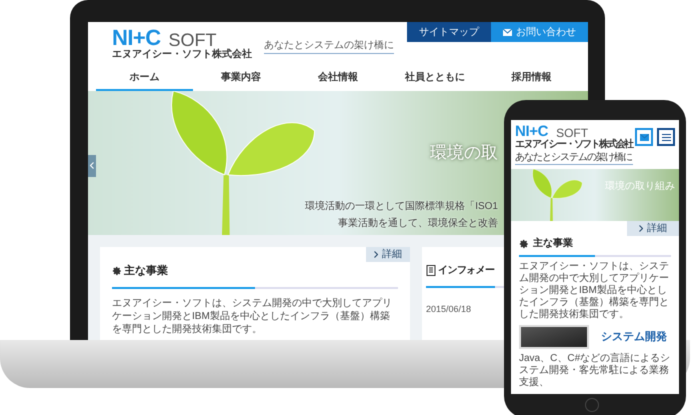 The height and width of the screenshot is (415, 700). What do you see at coordinates (449, 309) in the screenshot?
I see `news-date: 2015/06/18` at bounding box center [449, 309].